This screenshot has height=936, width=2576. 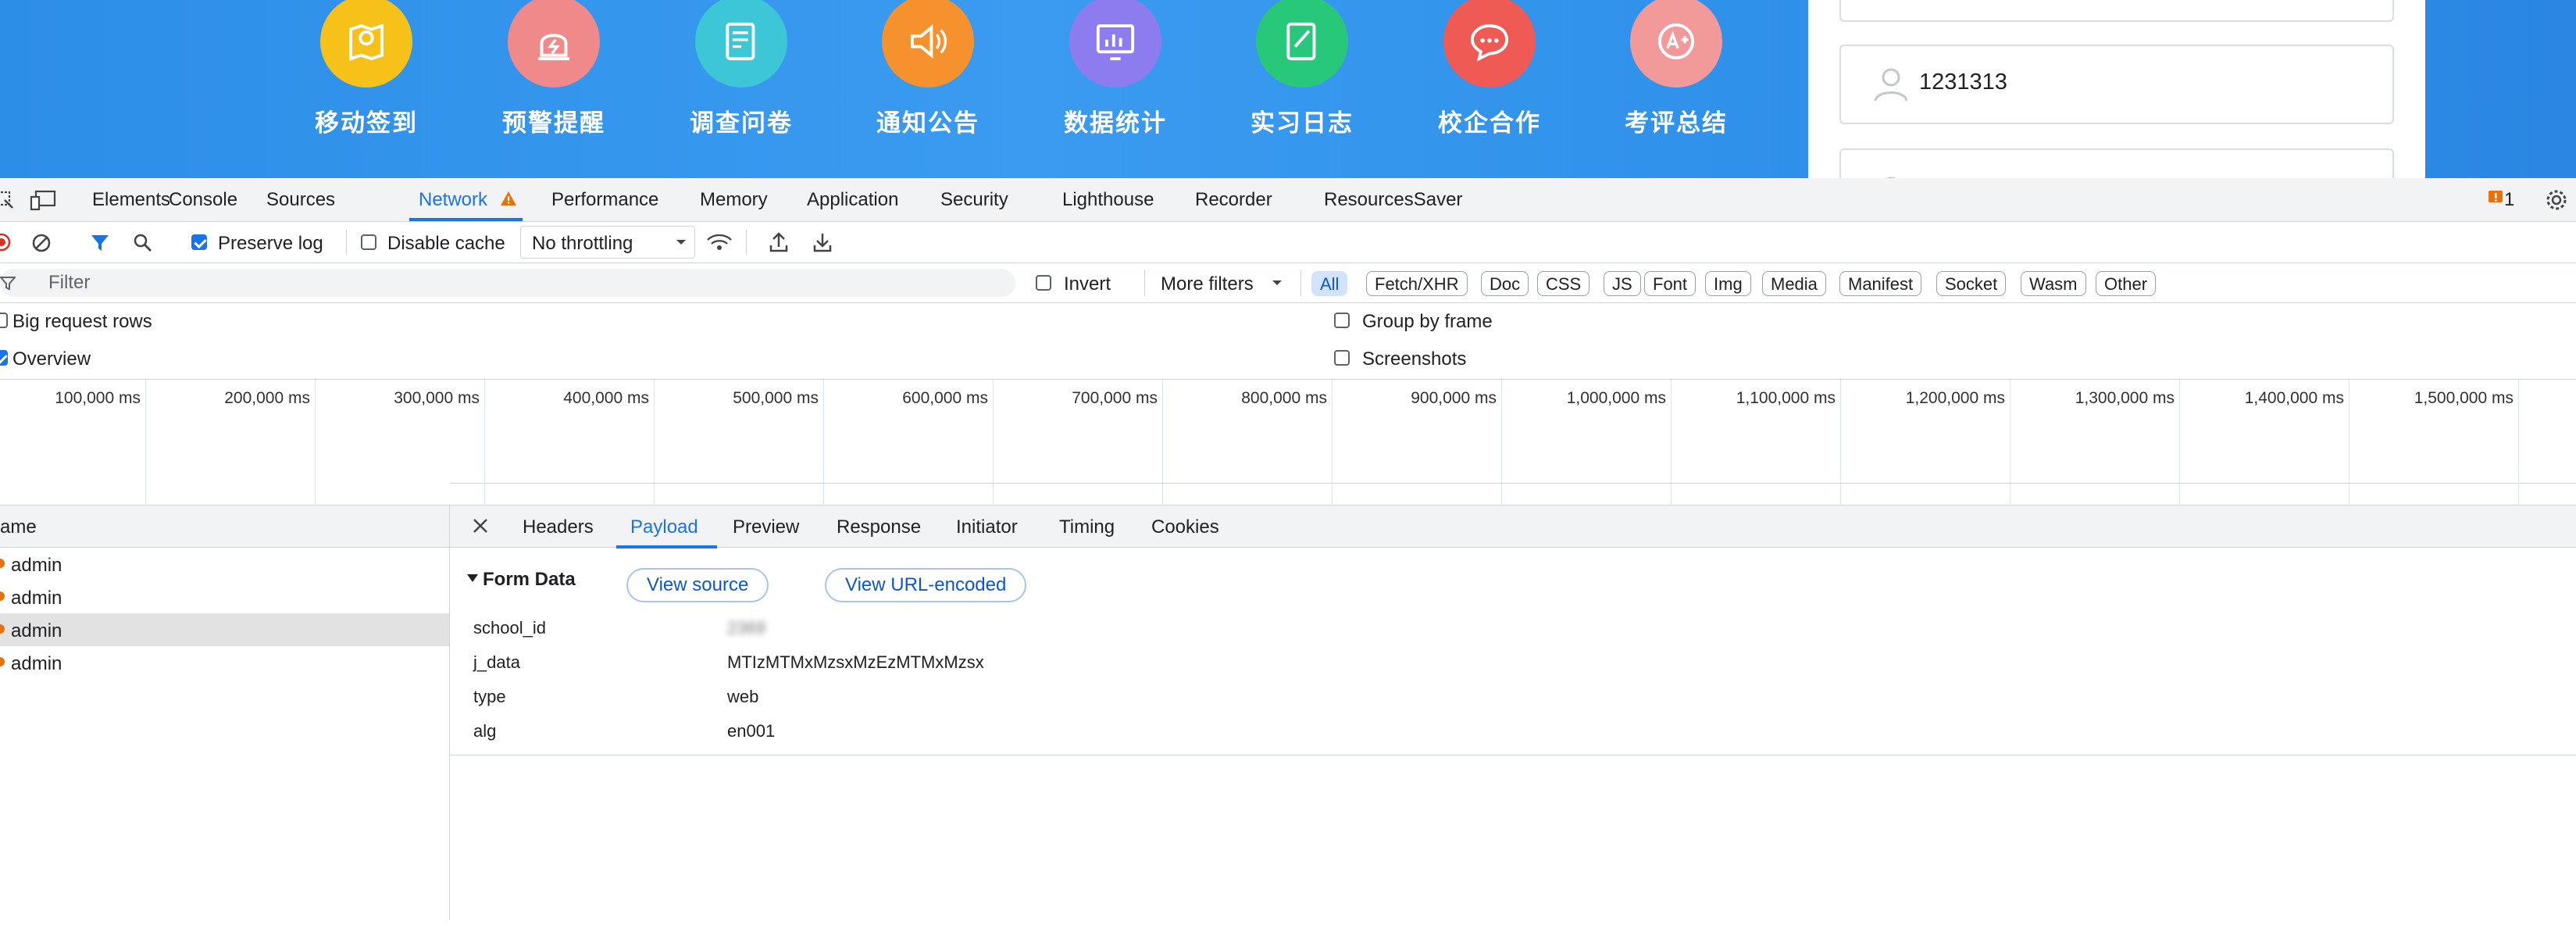 I want to click on filter-chip-media: Media, so click(x=1794, y=283).